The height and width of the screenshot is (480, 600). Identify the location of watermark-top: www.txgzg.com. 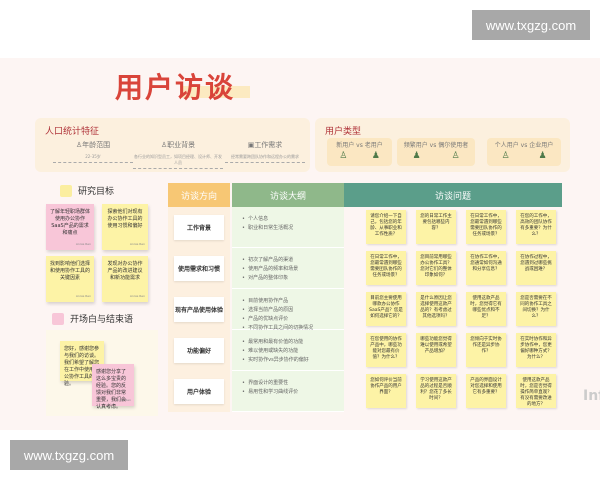
(531, 25).